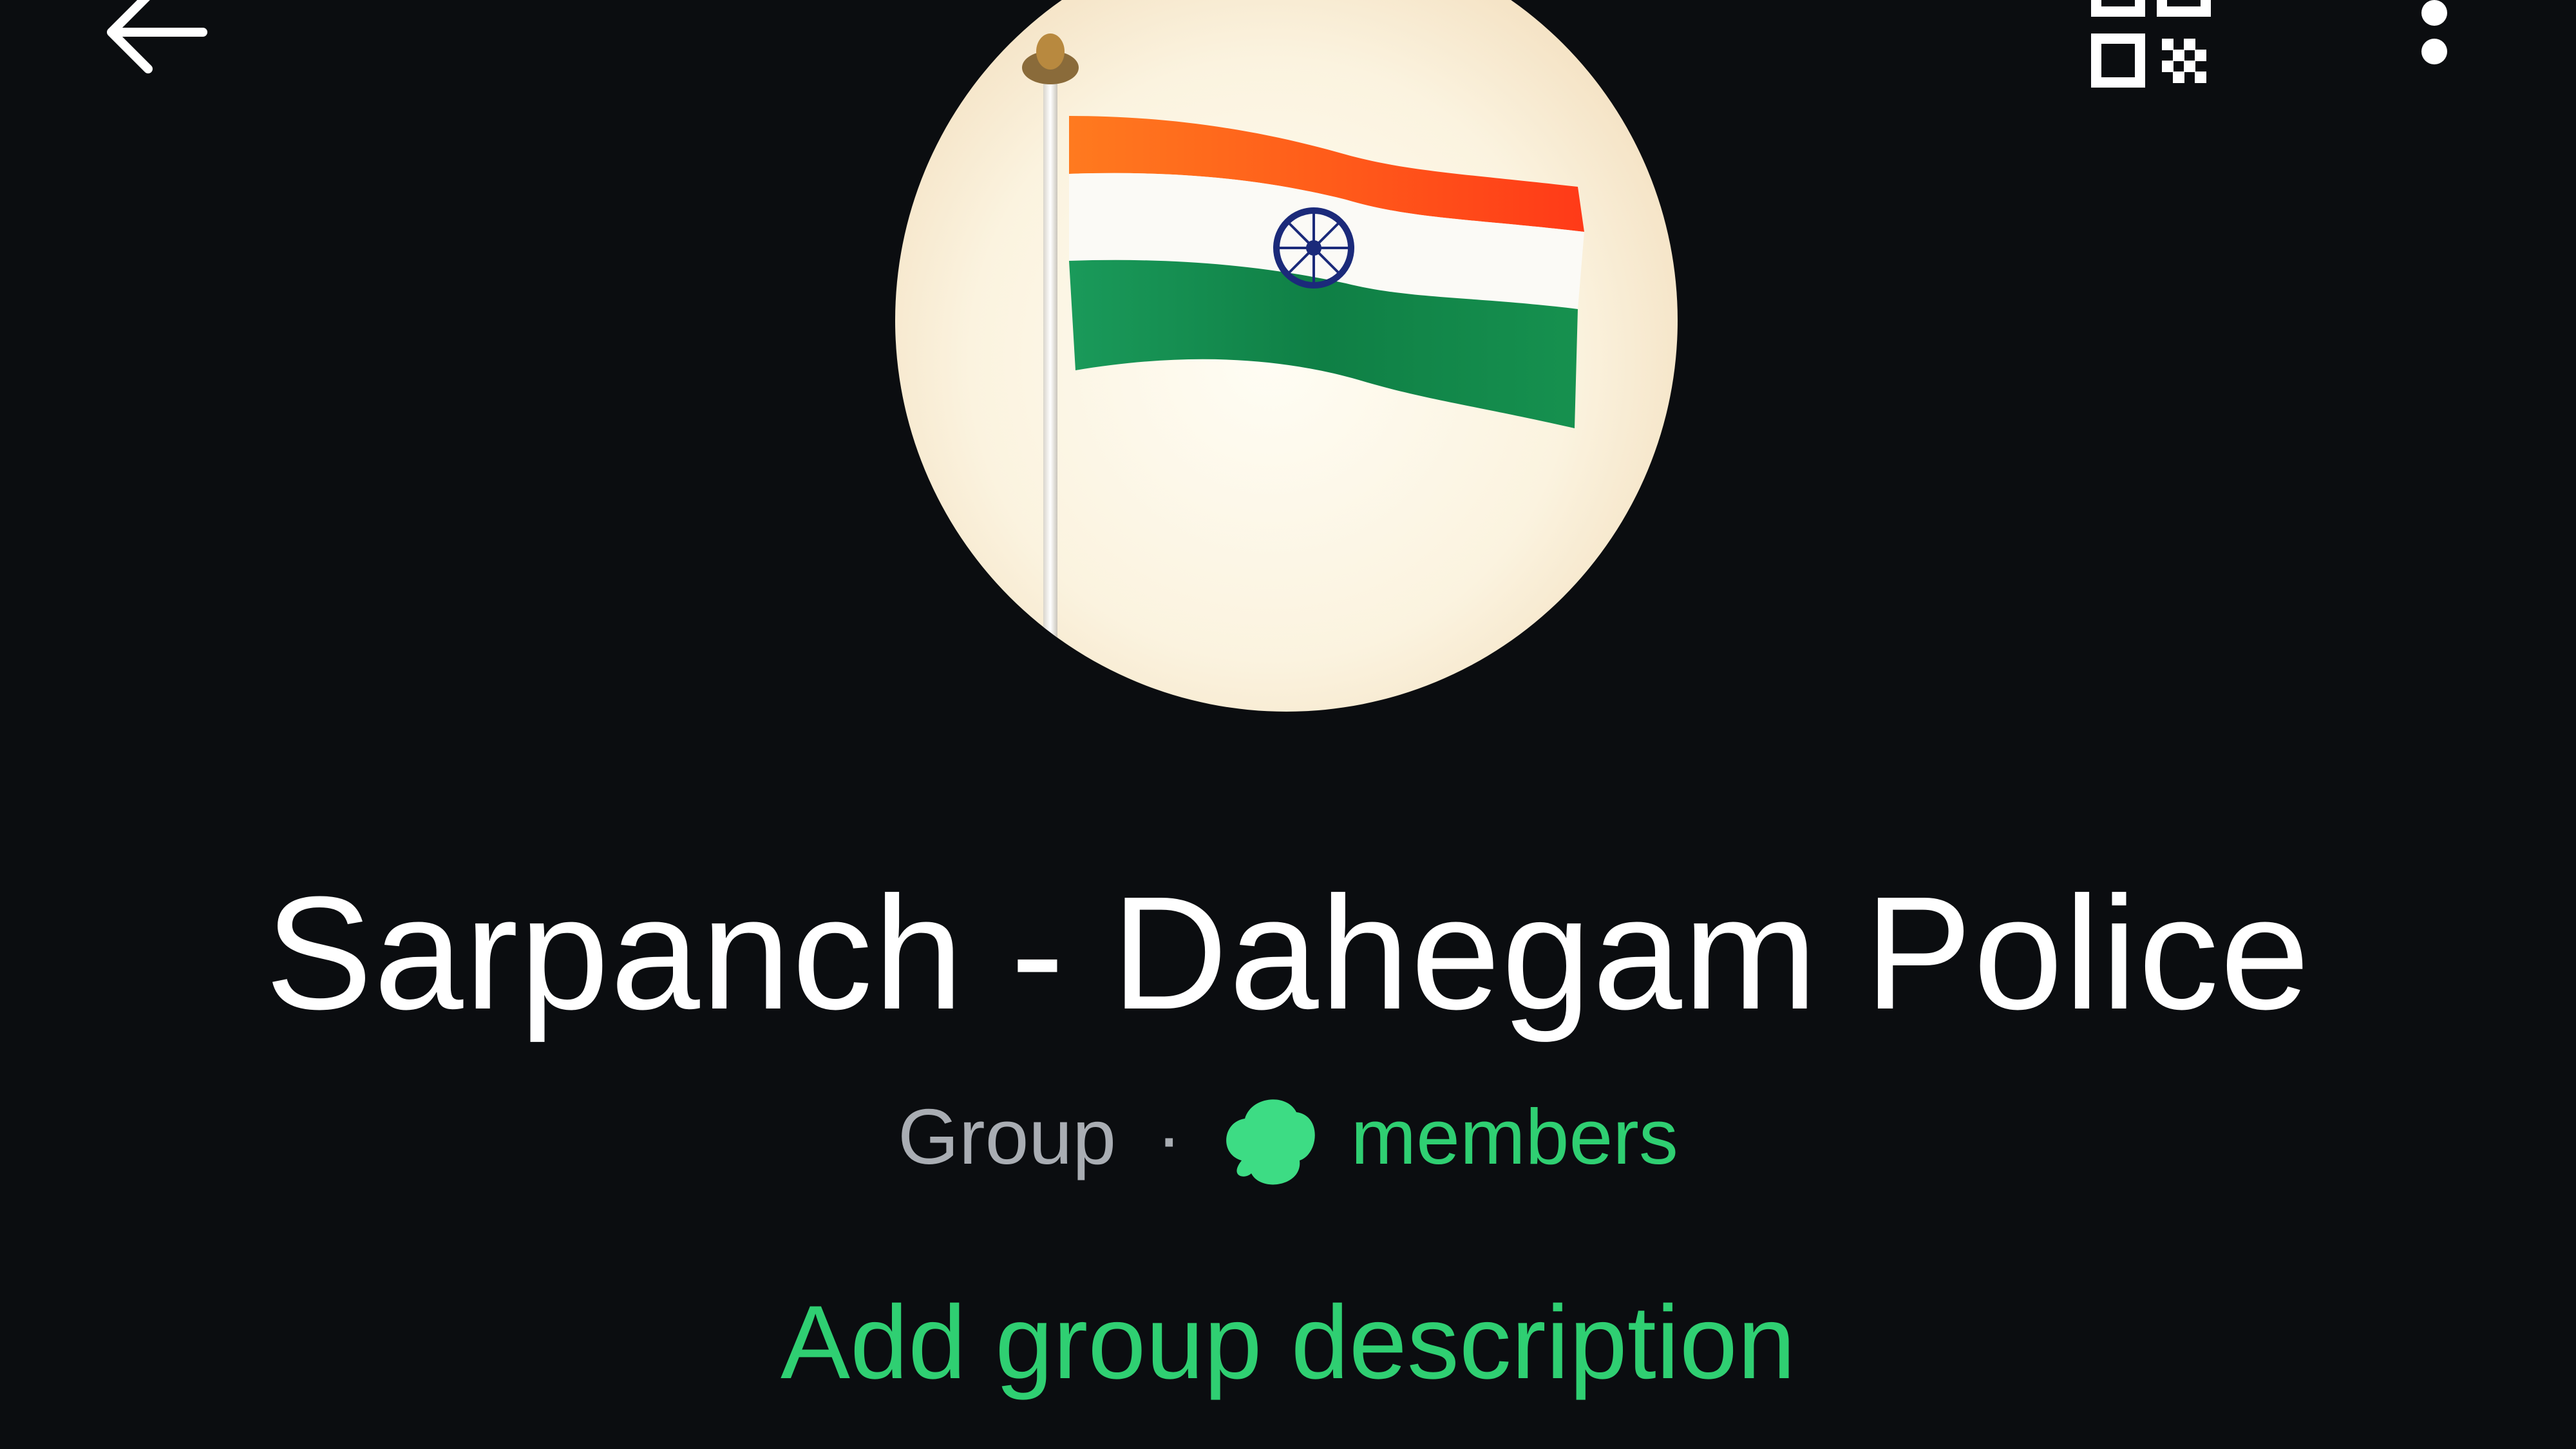 The width and height of the screenshot is (2576, 1449). Describe the element at coordinates (157, 36) in the screenshot. I see `arrow-left-icon` at that location.